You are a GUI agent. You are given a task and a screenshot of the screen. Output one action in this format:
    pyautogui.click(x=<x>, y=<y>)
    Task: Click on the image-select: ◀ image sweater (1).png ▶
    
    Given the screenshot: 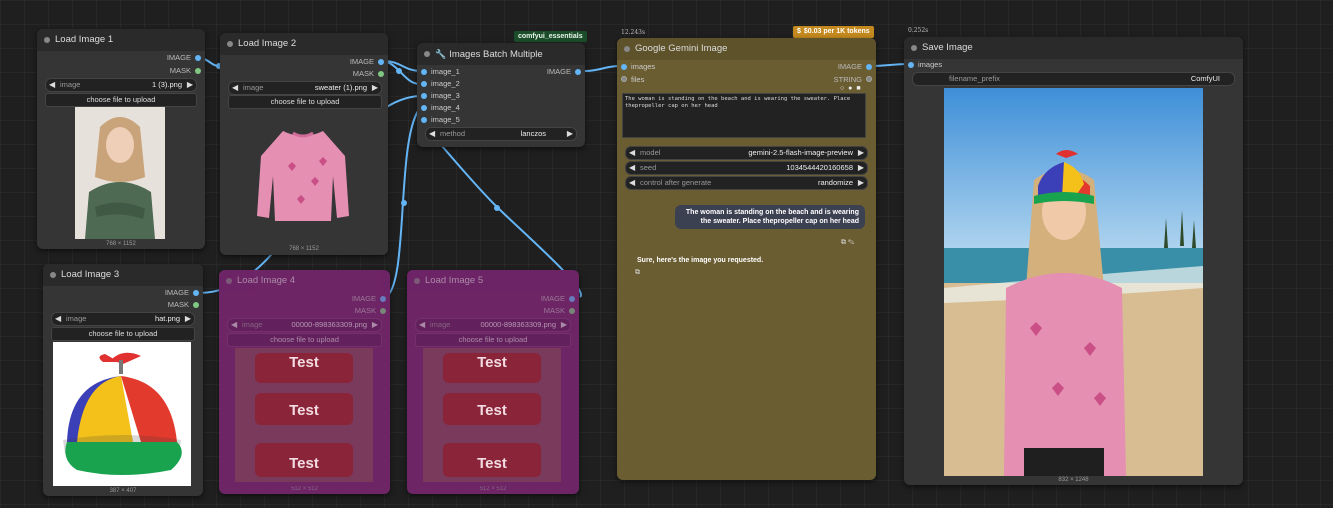 What is the action you would take?
    pyautogui.click(x=305, y=88)
    